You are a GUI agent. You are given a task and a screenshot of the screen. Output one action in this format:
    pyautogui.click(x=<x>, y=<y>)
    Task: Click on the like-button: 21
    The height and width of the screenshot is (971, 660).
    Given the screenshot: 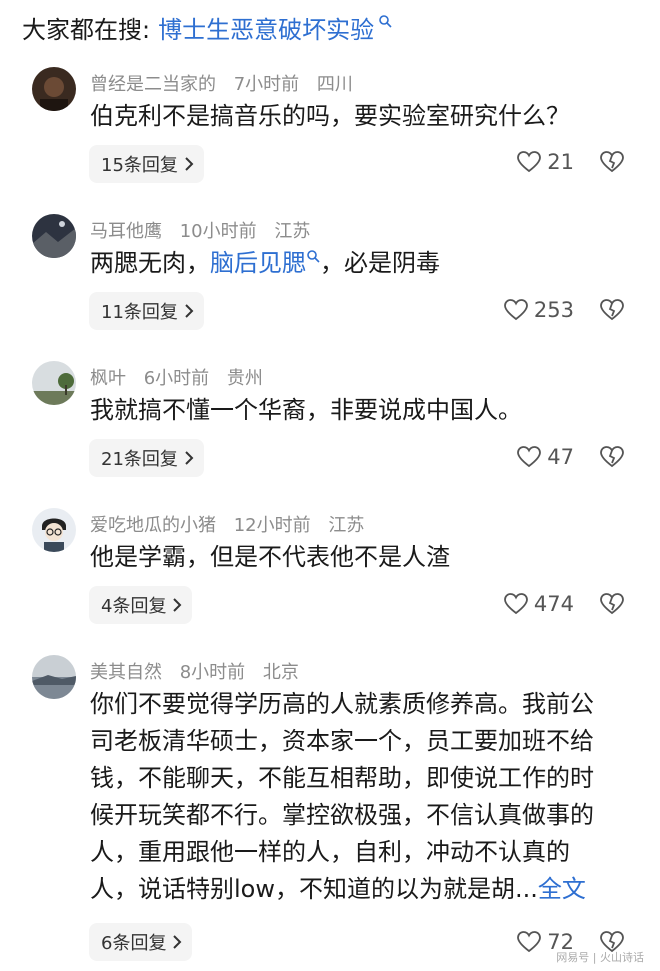 What is the action you would take?
    pyautogui.click(x=545, y=162)
    